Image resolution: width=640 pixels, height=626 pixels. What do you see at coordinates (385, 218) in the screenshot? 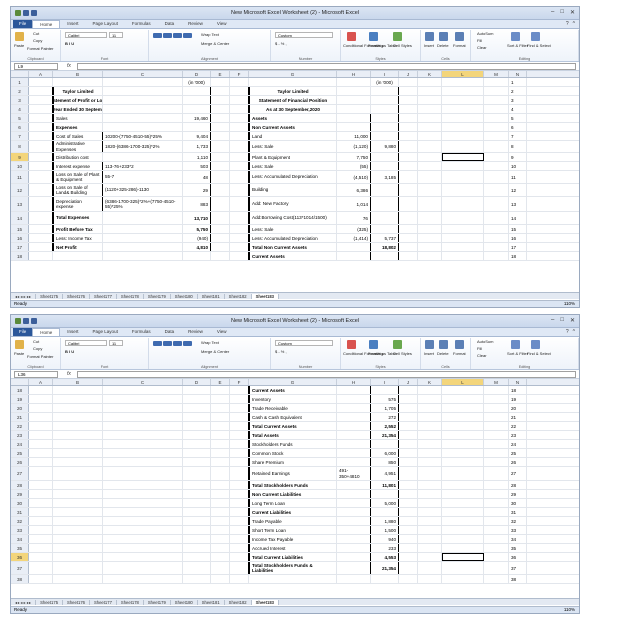
I see `cell-i14` at bounding box center [385, 218].